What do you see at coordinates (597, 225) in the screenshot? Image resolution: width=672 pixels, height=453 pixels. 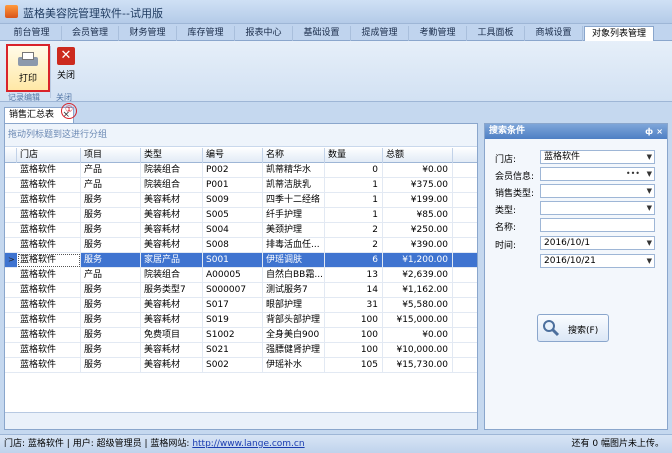 I see `name-input` at bounding box center [597, 225].